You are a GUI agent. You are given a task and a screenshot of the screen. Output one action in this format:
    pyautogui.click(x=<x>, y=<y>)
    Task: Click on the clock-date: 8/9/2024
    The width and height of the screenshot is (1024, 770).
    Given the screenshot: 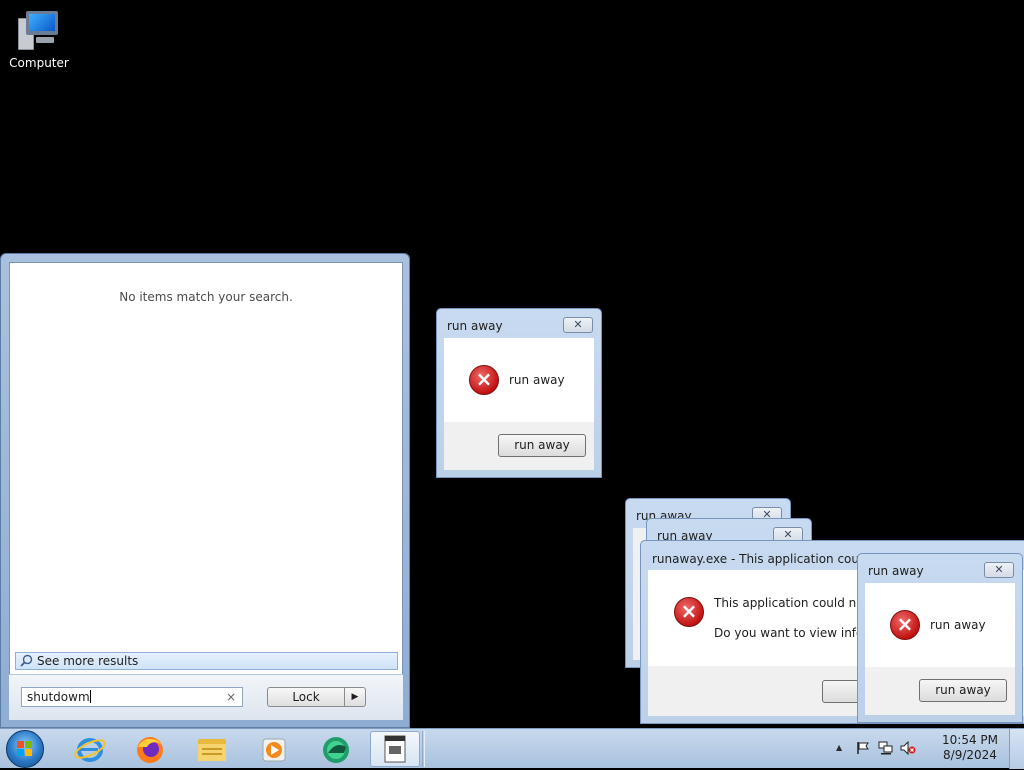 What is the action you would take?
    pyautogui.click(x=970, y=755)
    